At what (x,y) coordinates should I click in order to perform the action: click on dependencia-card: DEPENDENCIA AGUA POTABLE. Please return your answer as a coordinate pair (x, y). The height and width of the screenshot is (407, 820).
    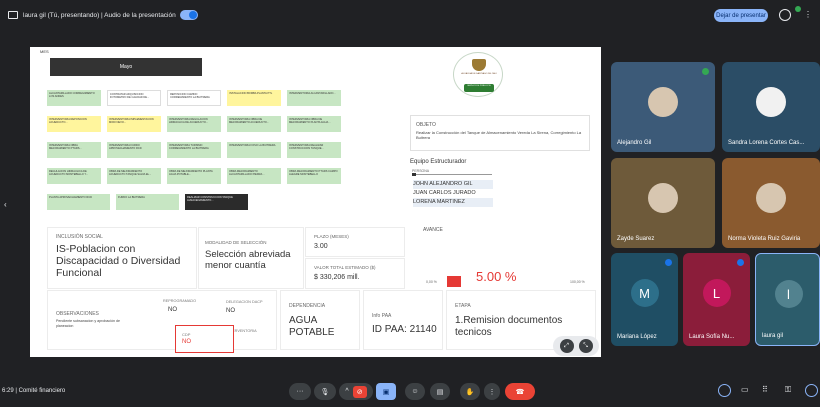
    Looking at the image, I should click on (320, 320).